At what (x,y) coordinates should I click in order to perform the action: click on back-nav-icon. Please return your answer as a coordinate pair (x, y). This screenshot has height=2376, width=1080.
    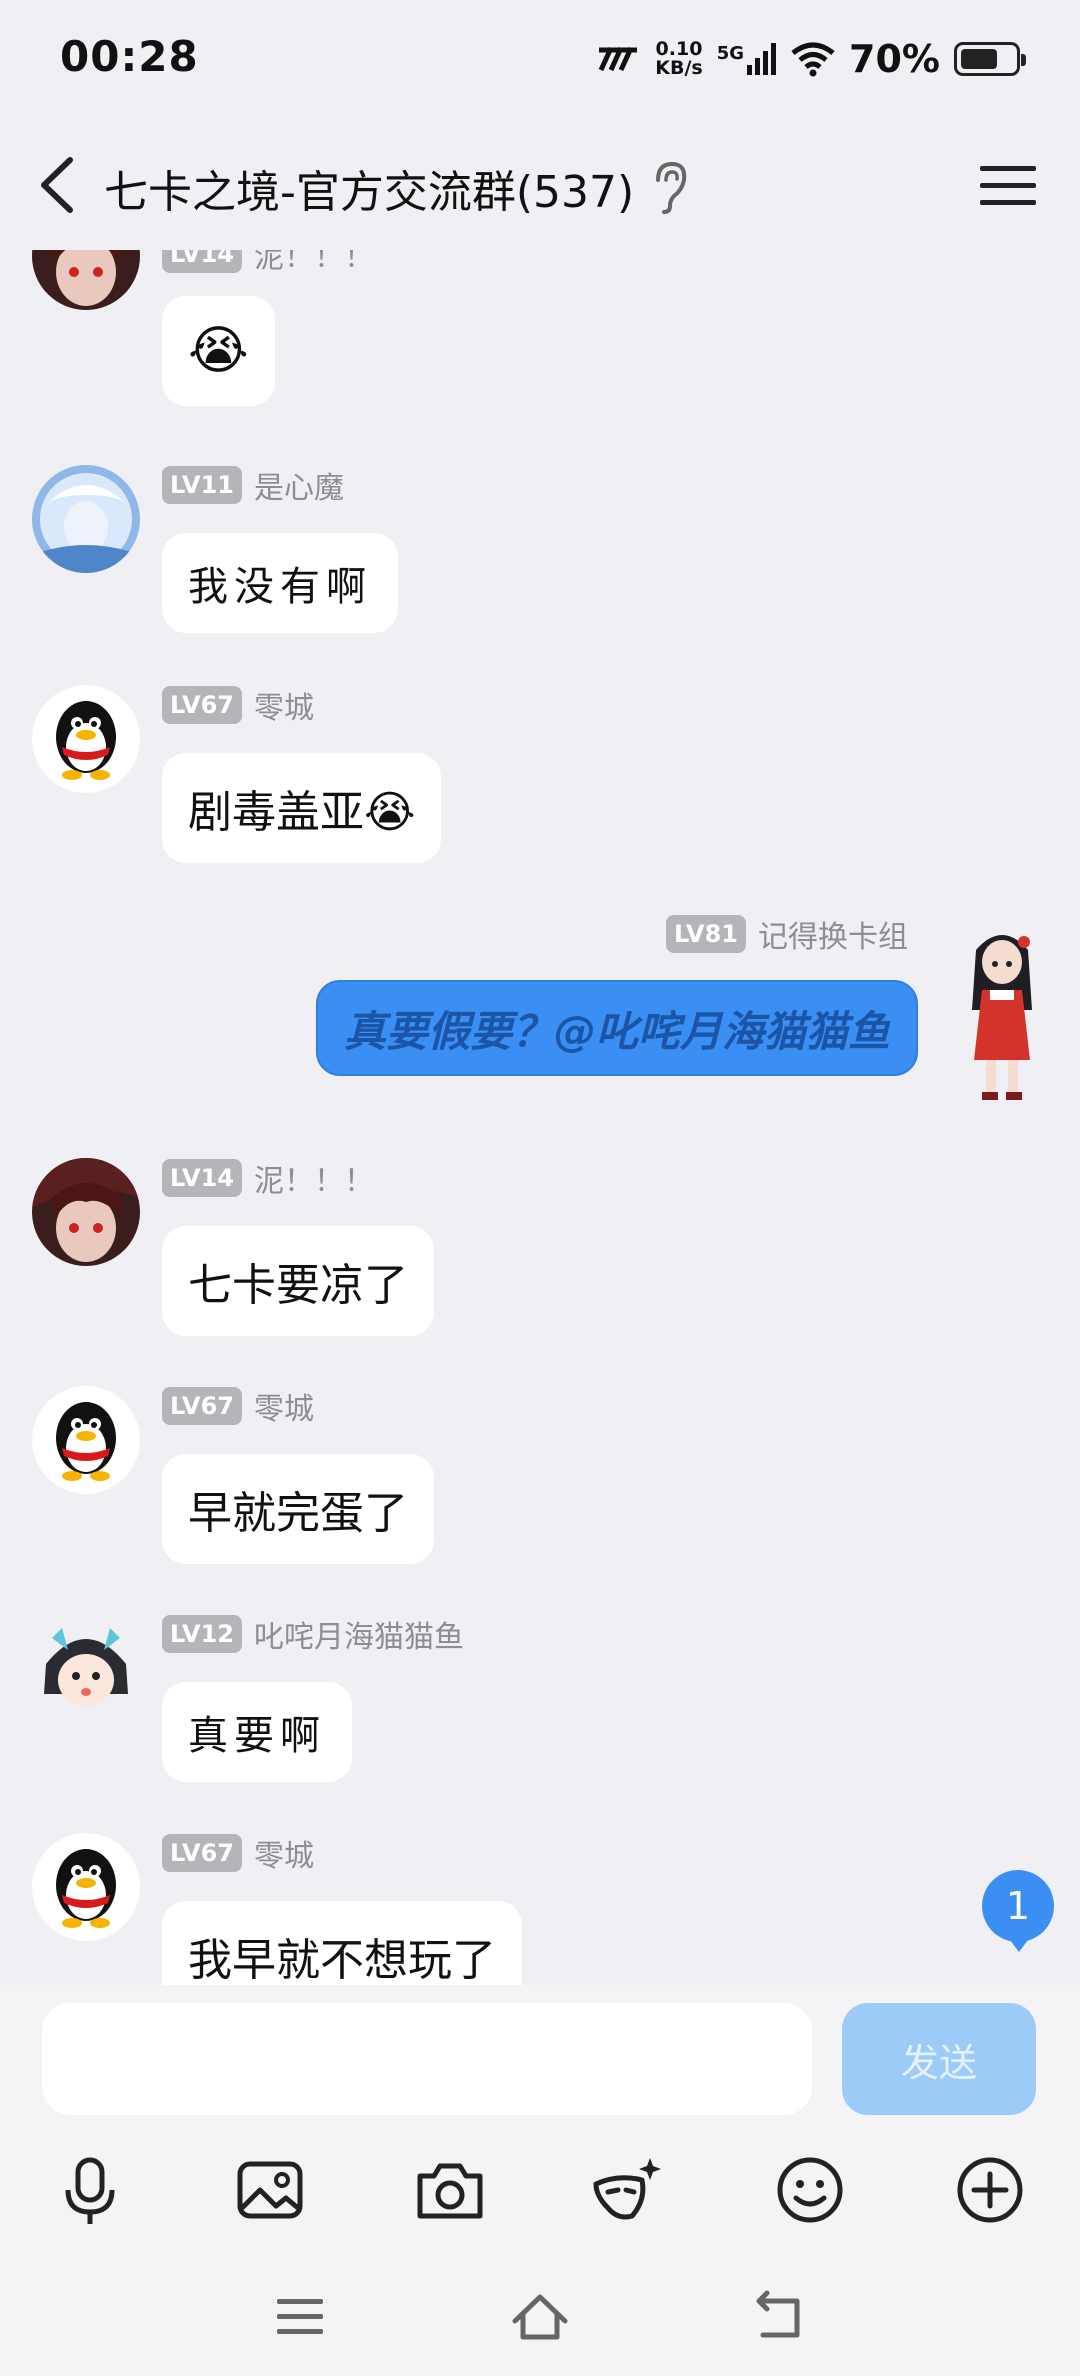
    Looking at the image, I should click on (780, 2317).